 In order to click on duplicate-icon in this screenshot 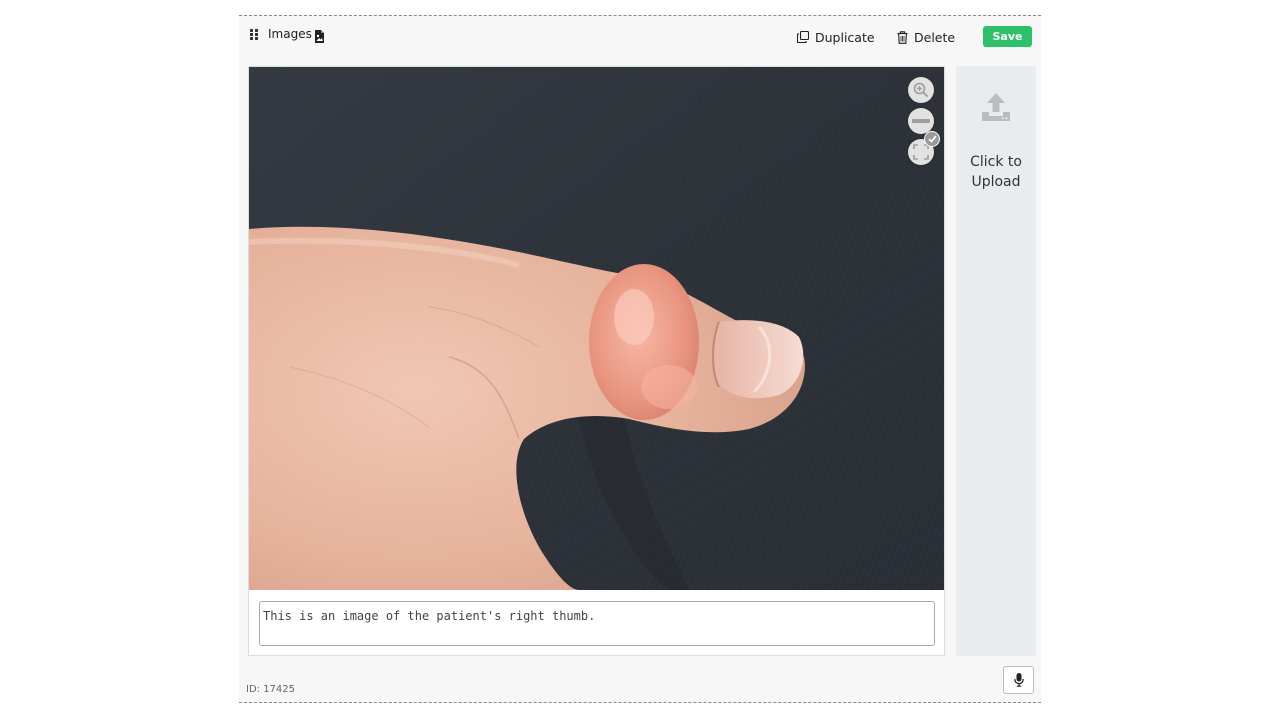, I will do `click(803, 37)`.